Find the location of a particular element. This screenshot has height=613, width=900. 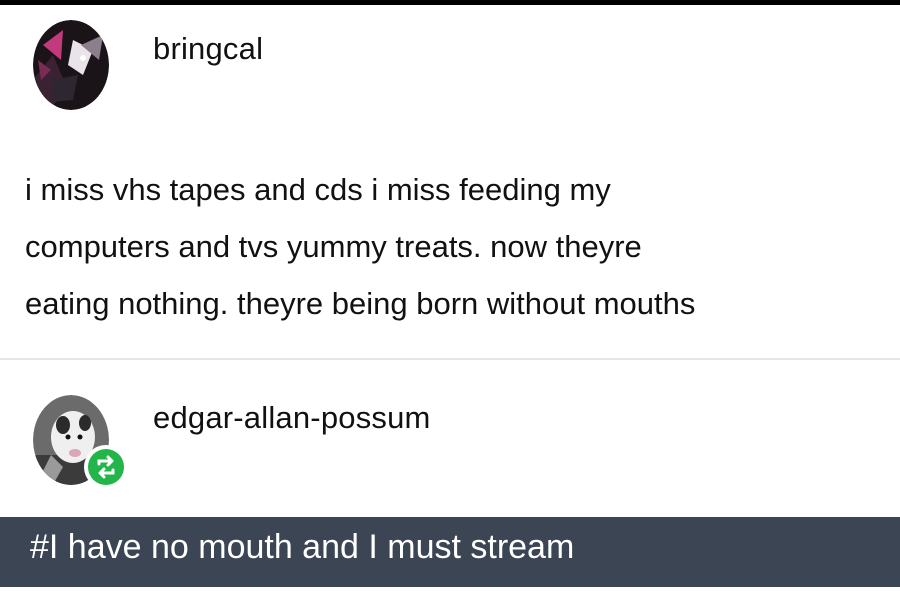

reblog-username: edgar-allan-possum is located at coordinates (292, 418).